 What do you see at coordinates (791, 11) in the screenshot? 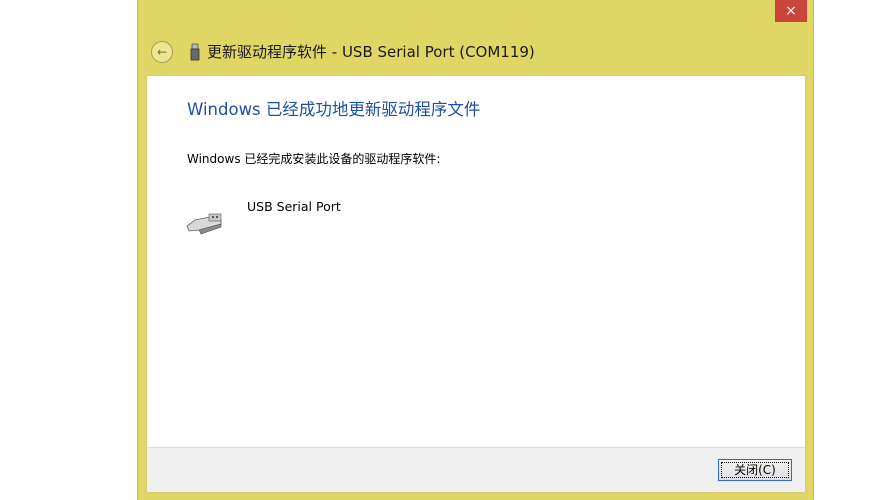
I see `window-close-button: ×` at bounding box center [791, 11].